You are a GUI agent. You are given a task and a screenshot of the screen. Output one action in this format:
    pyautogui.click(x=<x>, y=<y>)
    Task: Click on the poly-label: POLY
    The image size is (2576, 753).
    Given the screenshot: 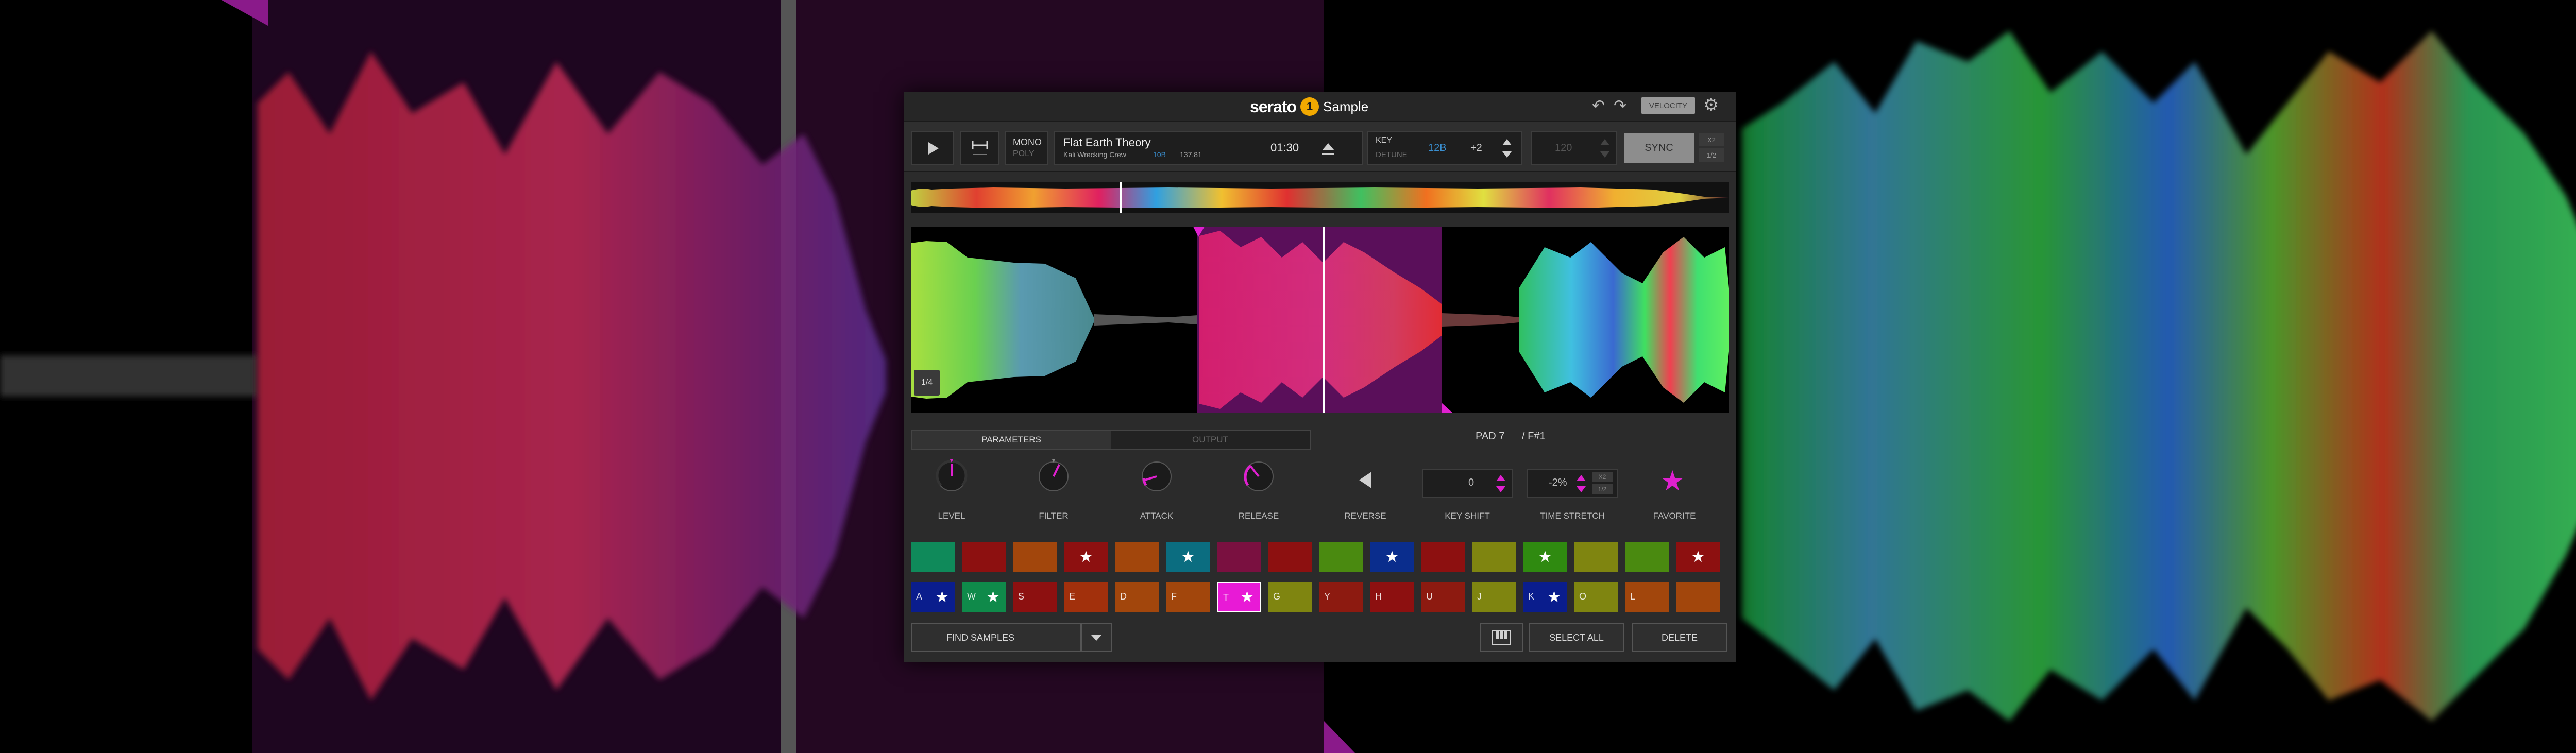 What is the action you would take?
    pyautogui.click(x=1024, y=153)
    